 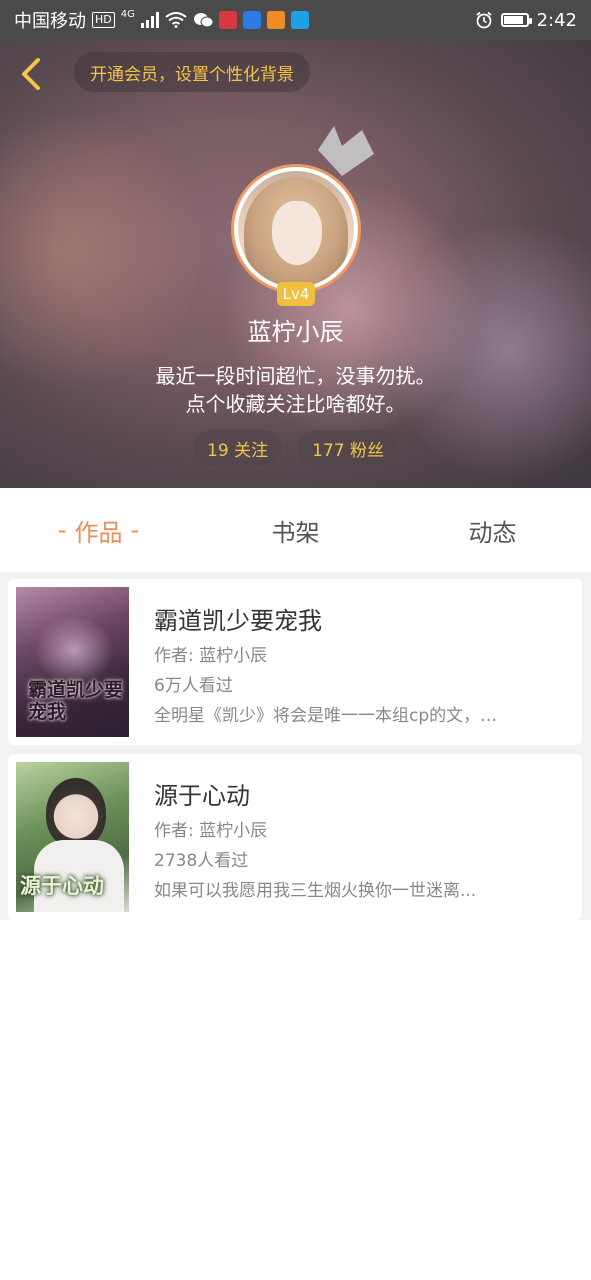 I want to click on cover-title: 源于心动, so click(x=62, y=885).